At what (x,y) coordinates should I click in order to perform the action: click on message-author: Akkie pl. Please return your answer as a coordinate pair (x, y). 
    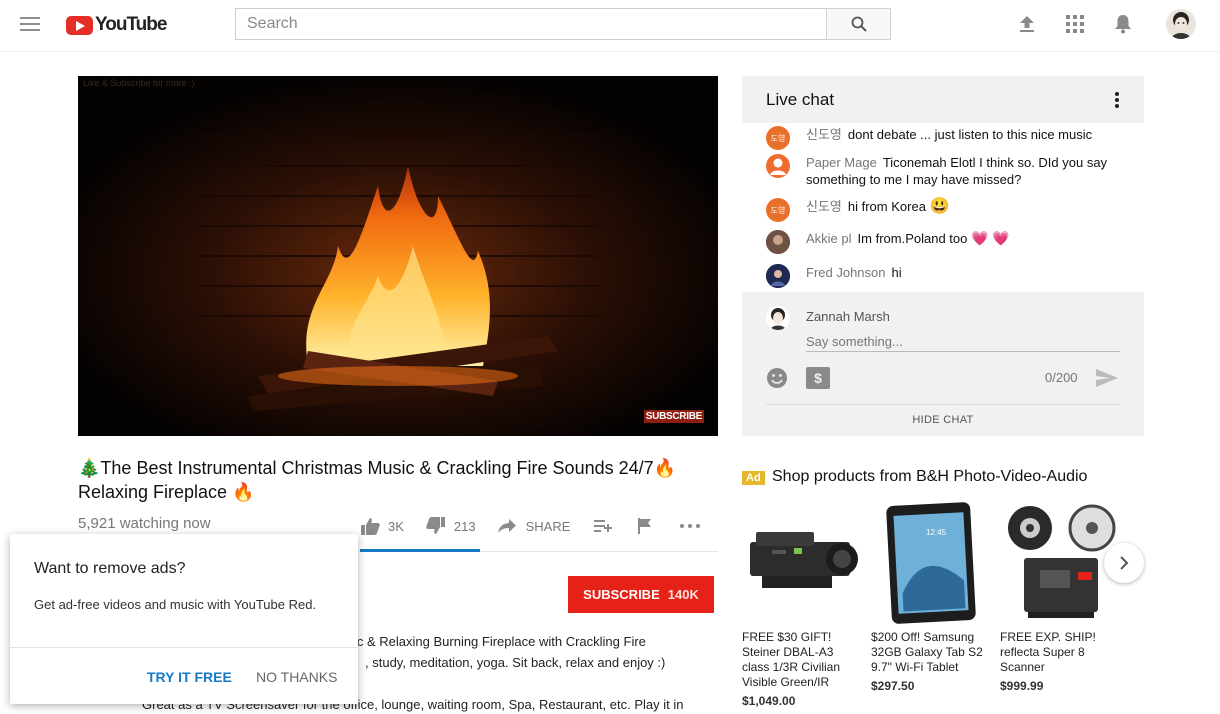
    Looking at the image, I should click on (829, 238).